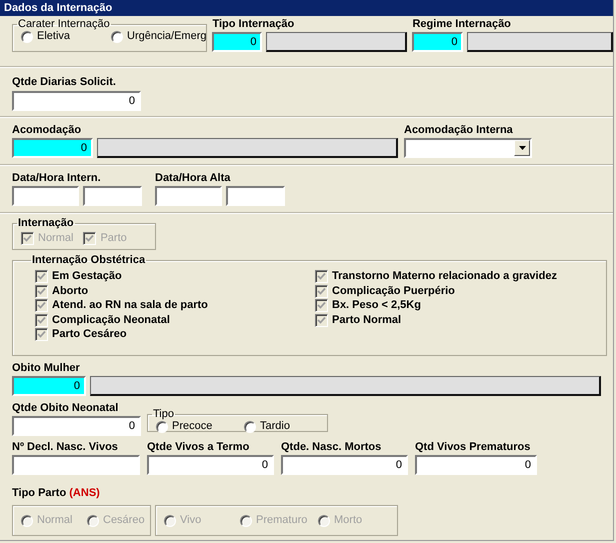 Image resolution: width=616 pixels, height=543 pixels. I want to click on field-label: Obito Mulher, so click(46, 368).